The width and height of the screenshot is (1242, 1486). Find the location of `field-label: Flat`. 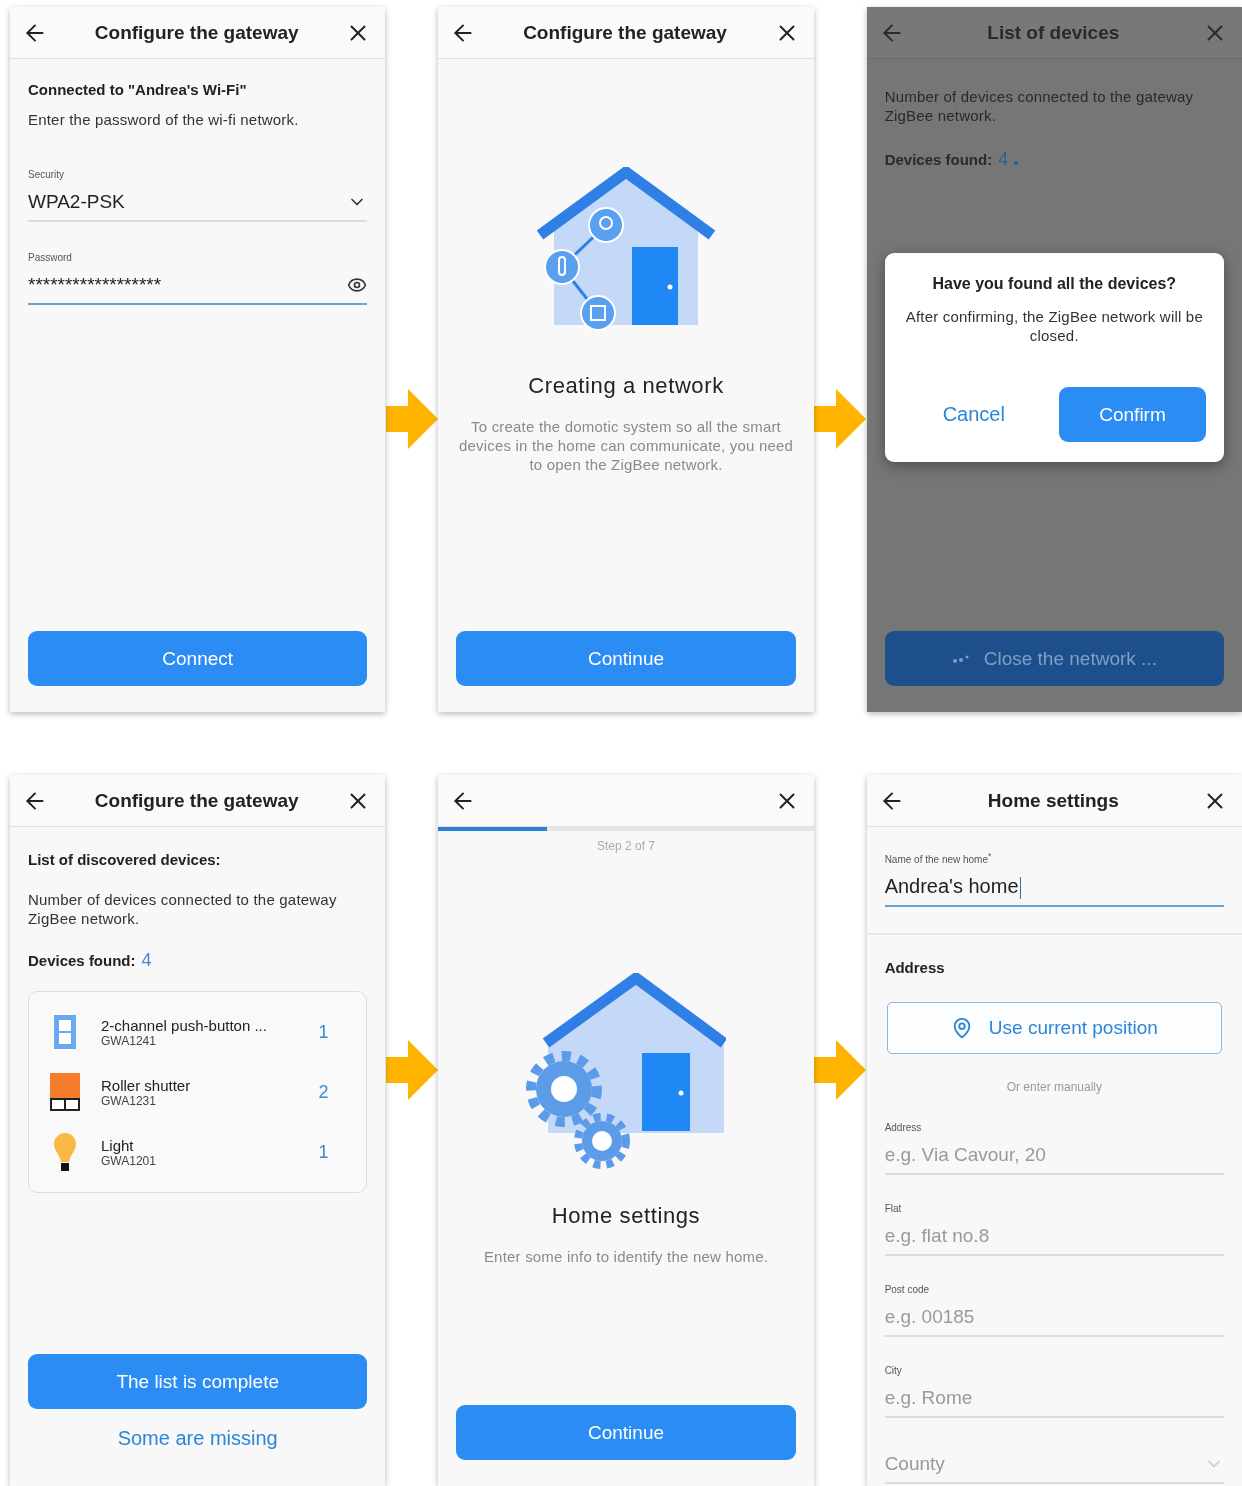

field-label: Flat is located at coordinates (893, 1209).